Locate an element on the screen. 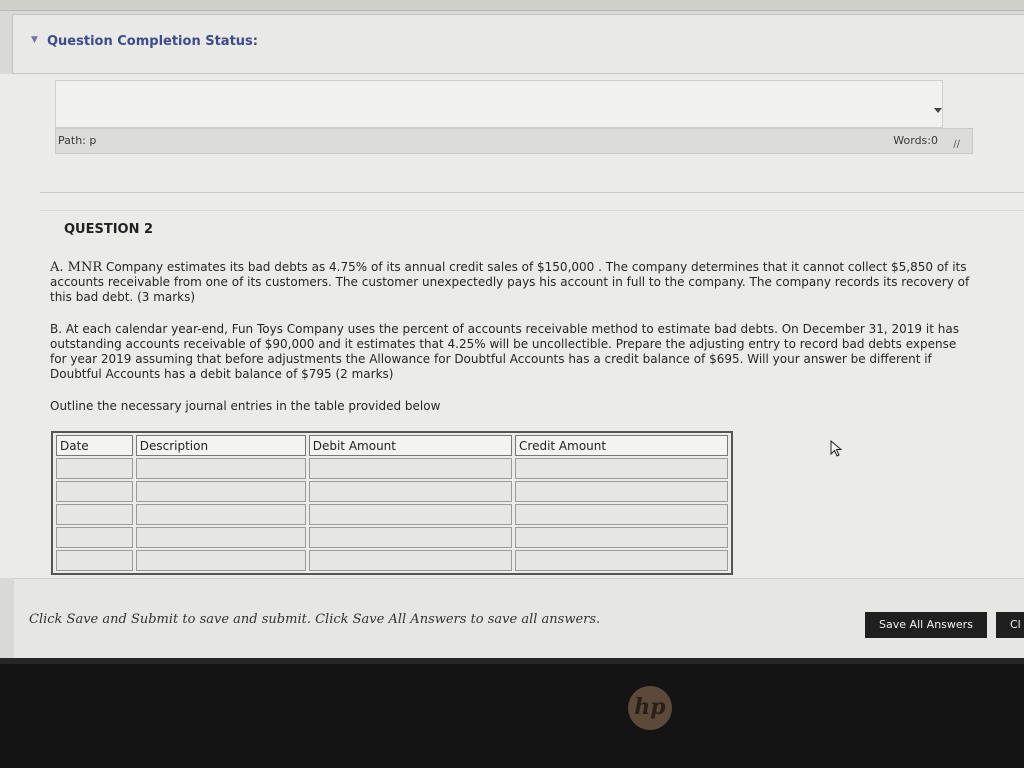 The height and width of the screenshot is (768, 1024). column-header-credit: Credit Amount is located at coordinates (621, 445).